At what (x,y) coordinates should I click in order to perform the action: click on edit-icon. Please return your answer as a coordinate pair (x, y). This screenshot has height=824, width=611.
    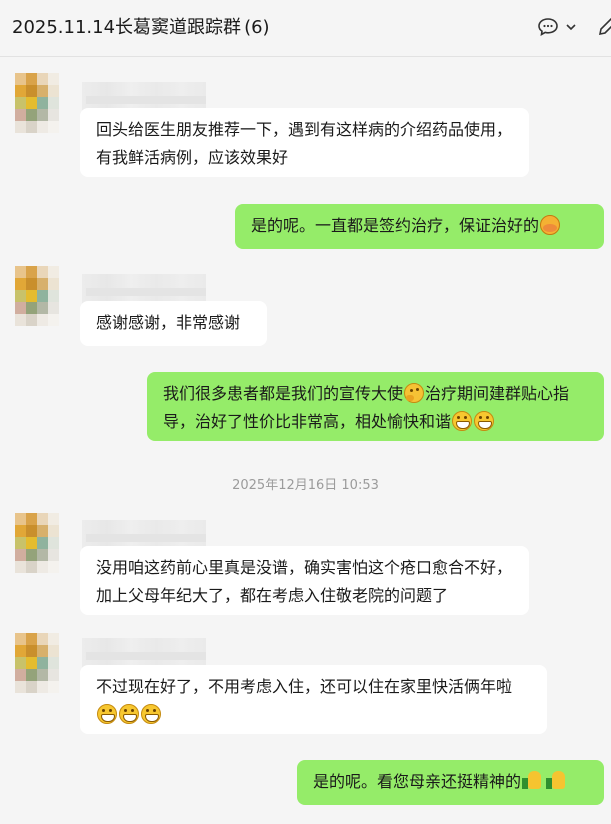
    Looking at the image, I should click on (604, 27).